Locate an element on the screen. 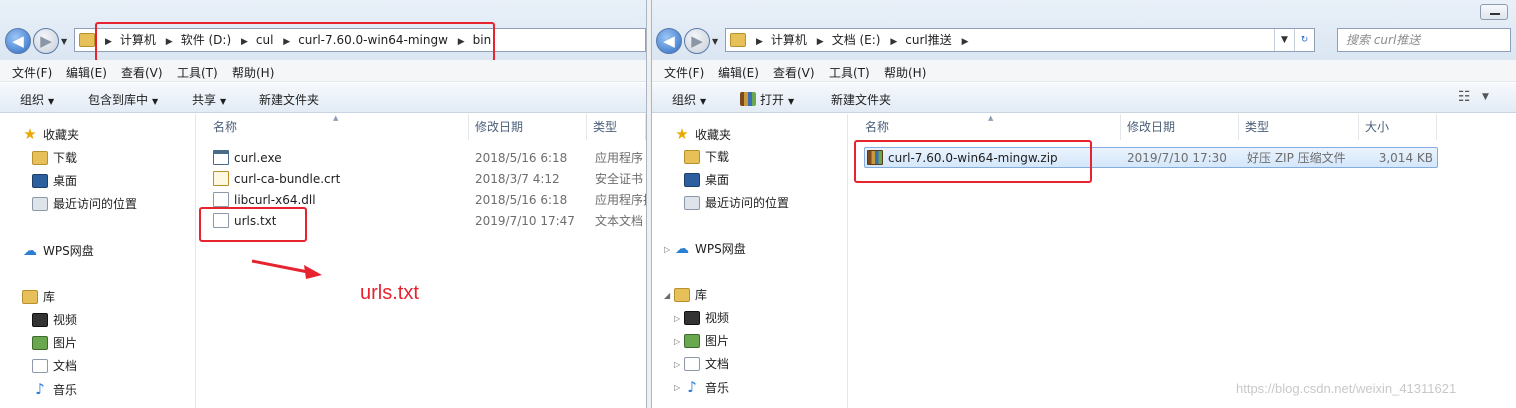  nav-label: 库 is located at coordinates (701, 295).